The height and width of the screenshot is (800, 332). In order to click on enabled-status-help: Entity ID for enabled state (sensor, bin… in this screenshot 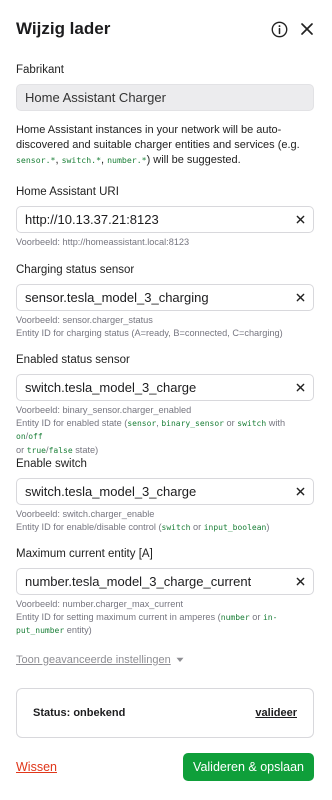, I will do `click(165, 437)`.